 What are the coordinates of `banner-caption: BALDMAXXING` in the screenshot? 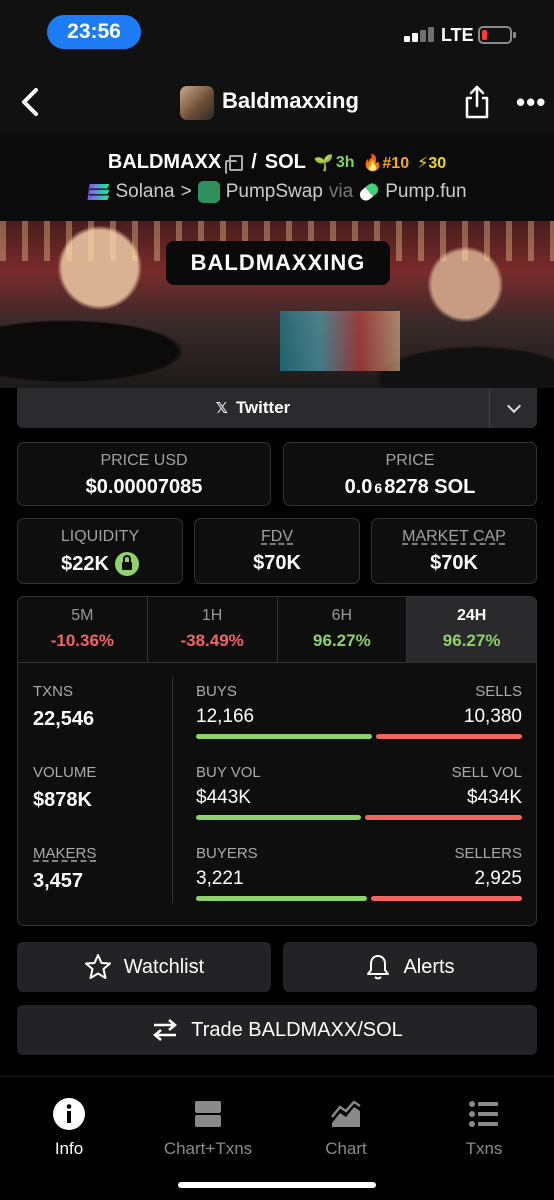 It's located at (278, 263).